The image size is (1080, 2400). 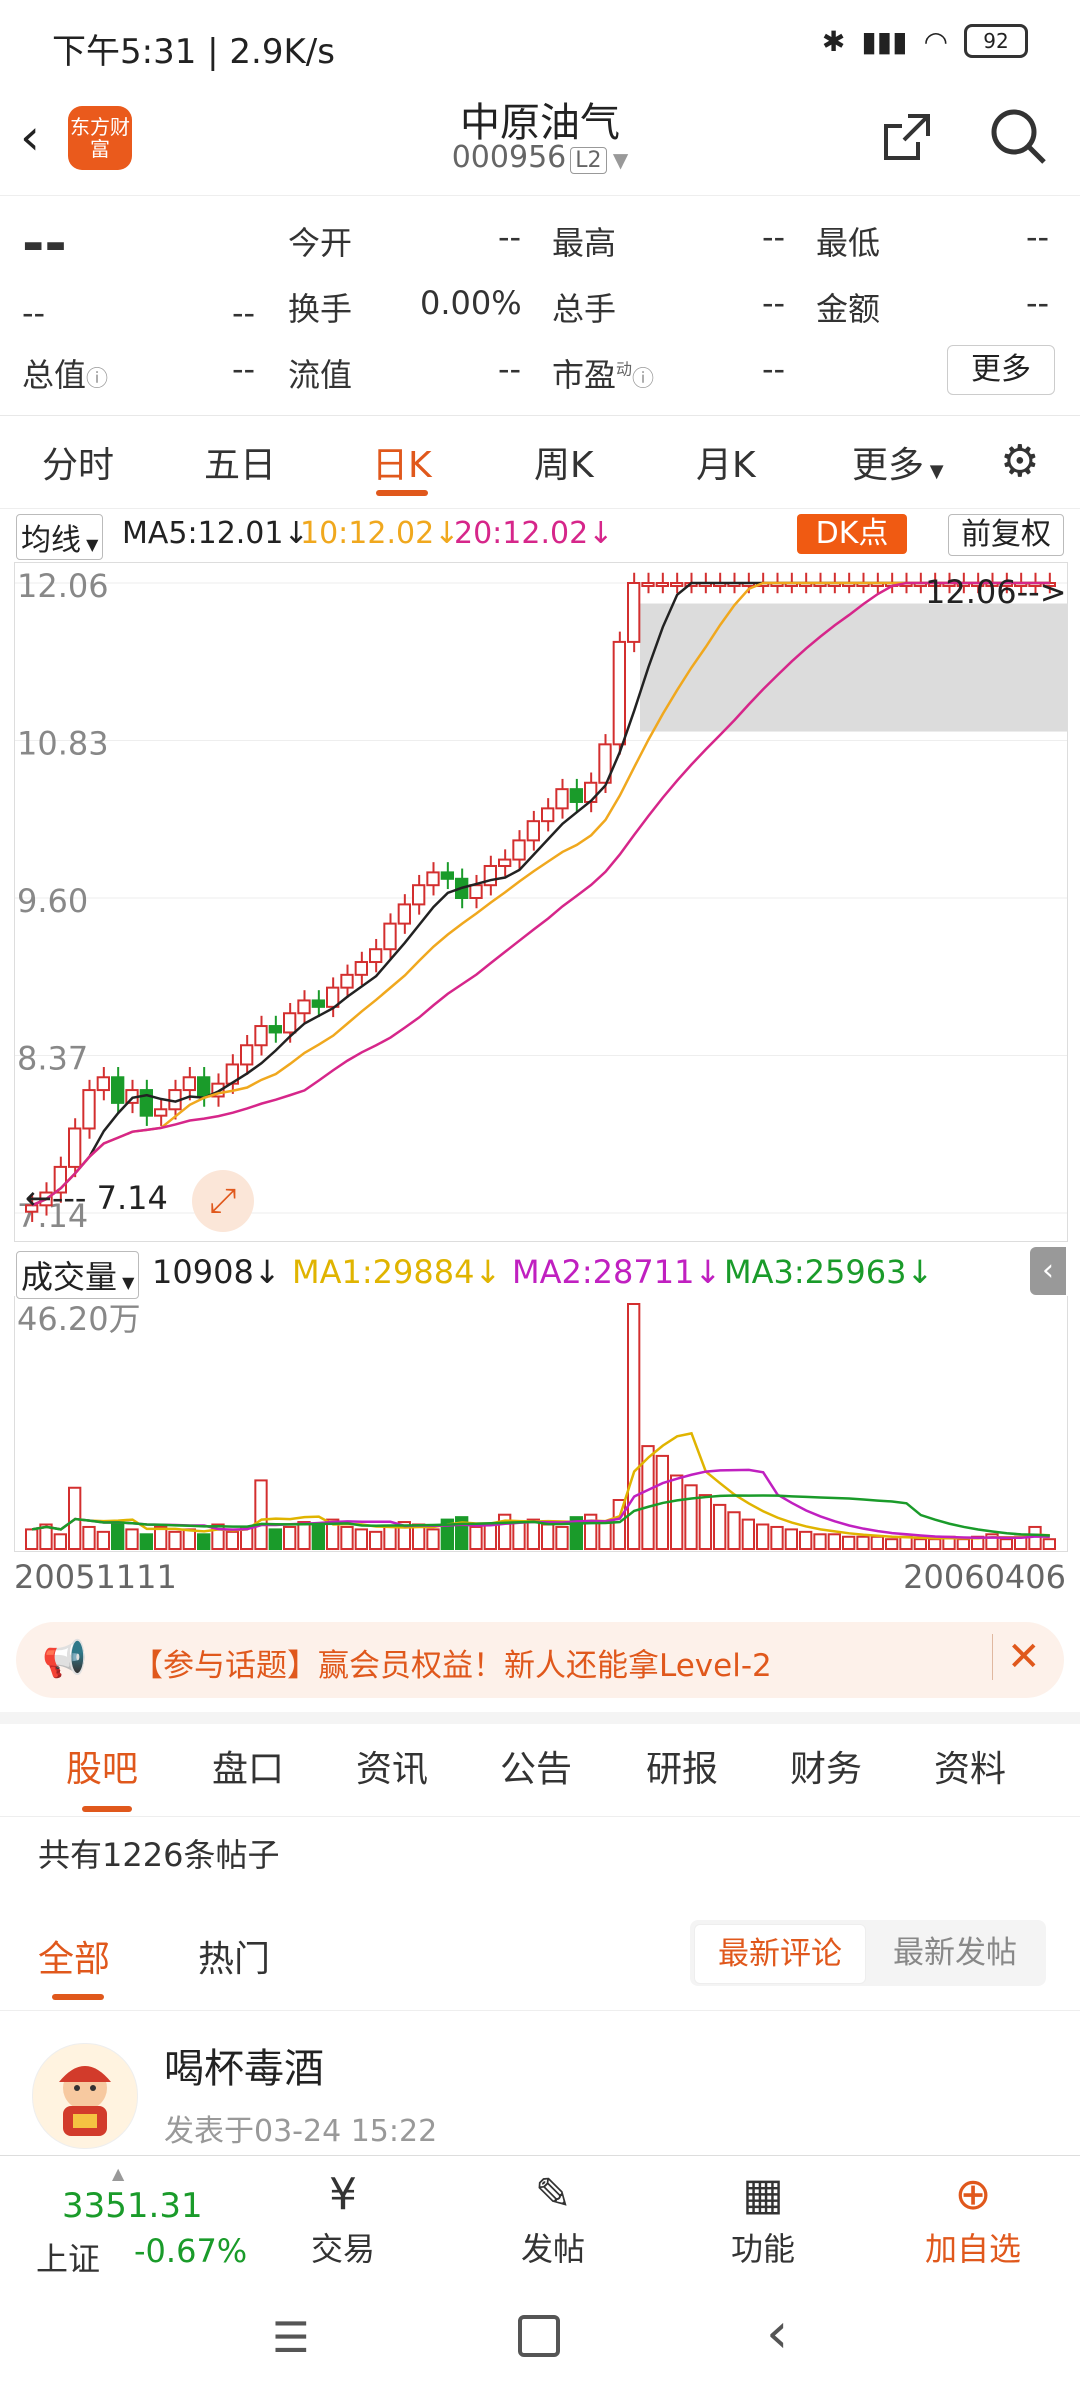 I want to click on volume-chart: 46.20万, so click(x=541, y=1424).